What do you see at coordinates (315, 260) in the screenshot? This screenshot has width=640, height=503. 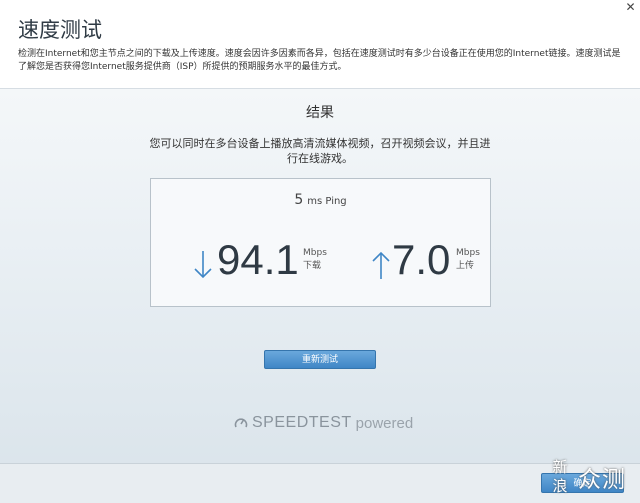 I see `download-unit-block: Mbps 下载` at bounding box center [315, 260].